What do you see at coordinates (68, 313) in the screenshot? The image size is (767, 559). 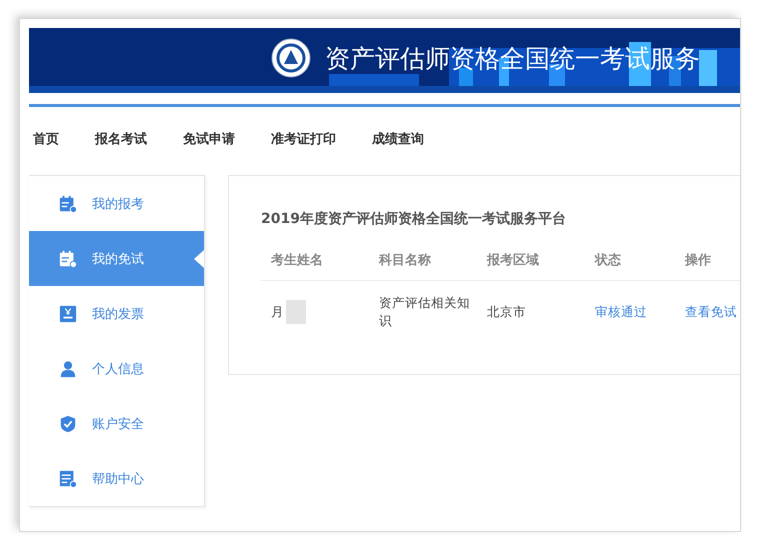 I see `invoice-icon` at bounding box center [68, 313].